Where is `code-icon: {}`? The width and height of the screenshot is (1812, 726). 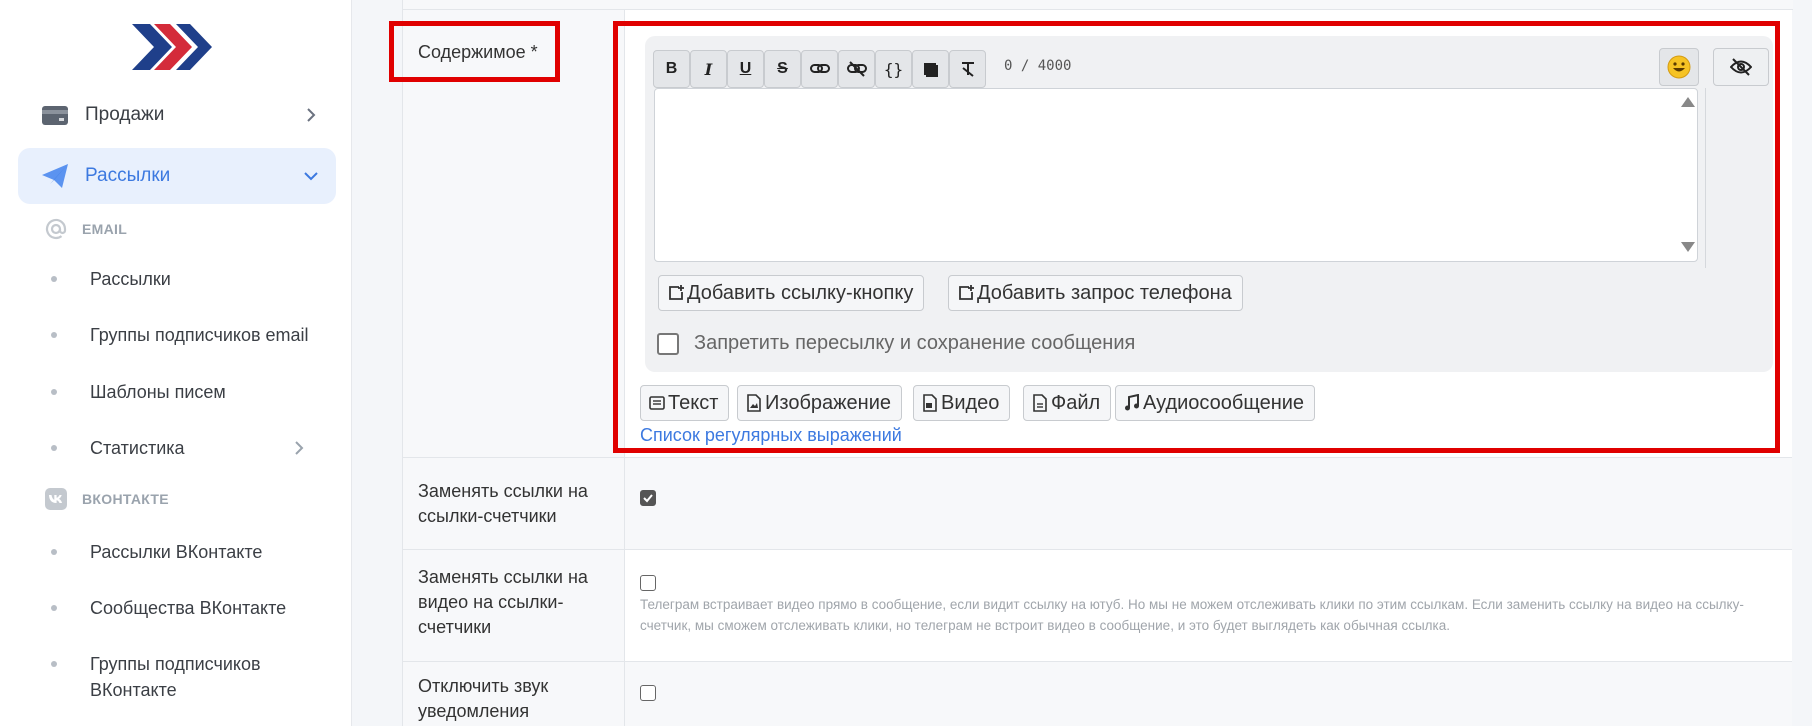
code-icon: {} is located at coordinates (893, 69).